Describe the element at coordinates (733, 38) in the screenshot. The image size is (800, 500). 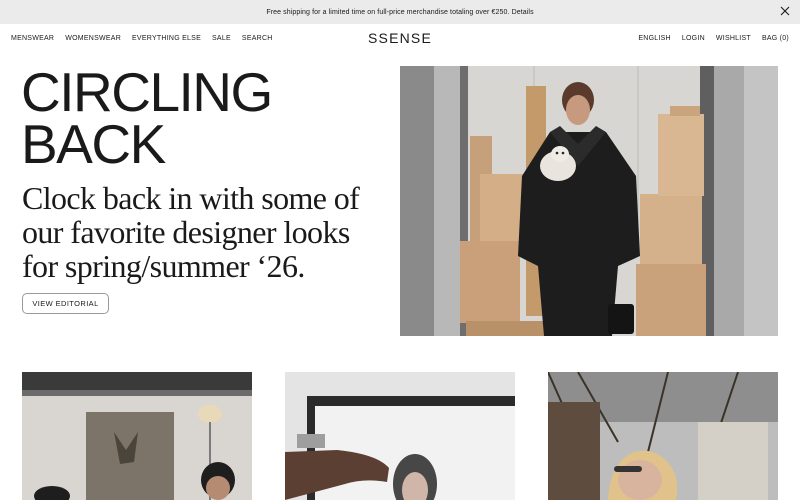
I see `nav-wishlist: WISHLIST` at that location.